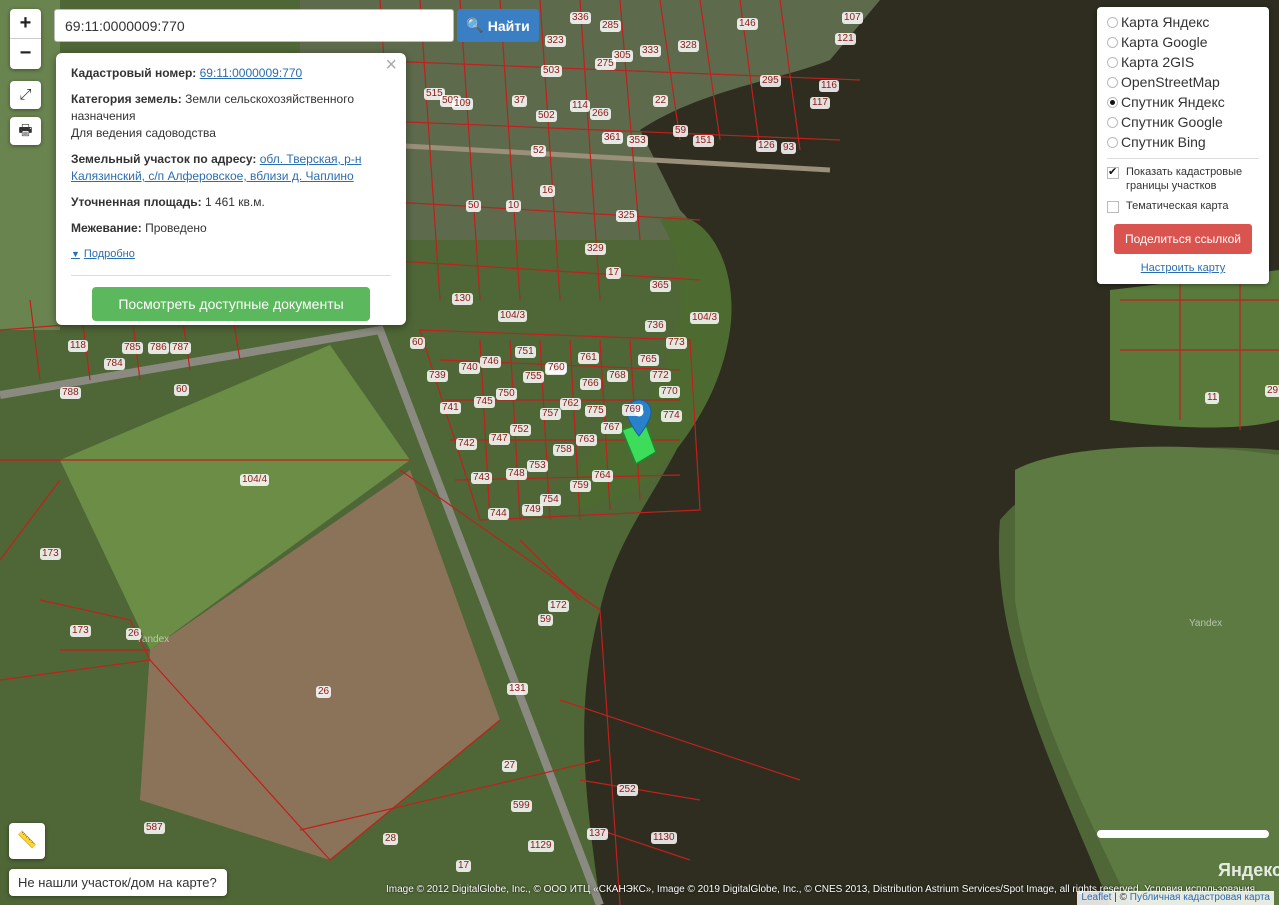 The image size is (1279, 905). What do you see at coordinates (126, 99) in the screenshot?
I see `category-label: Категория земель:` at bounding box center [126, 99].